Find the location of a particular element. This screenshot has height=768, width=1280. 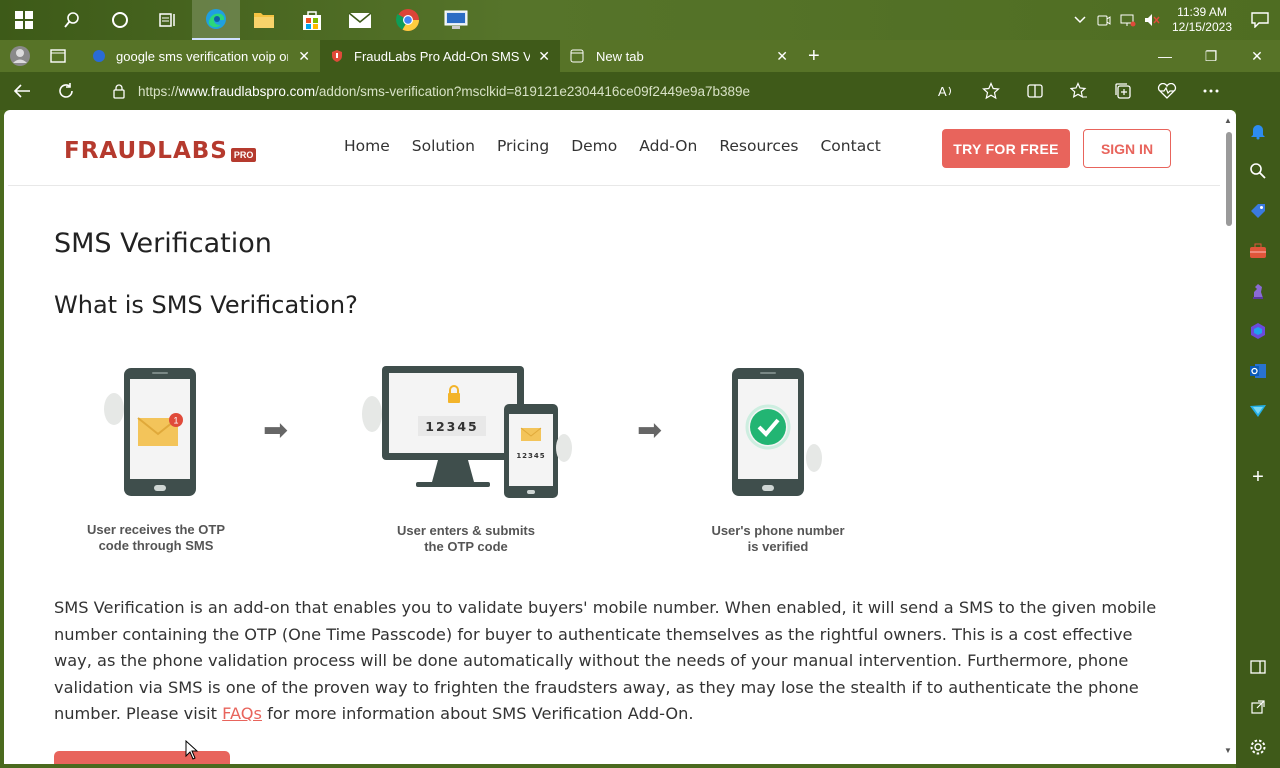

tab-label: google sms verification voip onli is located at coordinates (202, 56).